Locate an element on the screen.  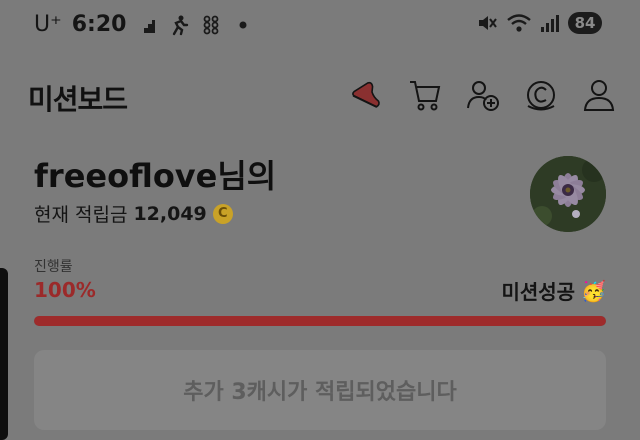
result-message: 추가 3캐시가 적립되었습니다 is located at coordinates (320, 392).